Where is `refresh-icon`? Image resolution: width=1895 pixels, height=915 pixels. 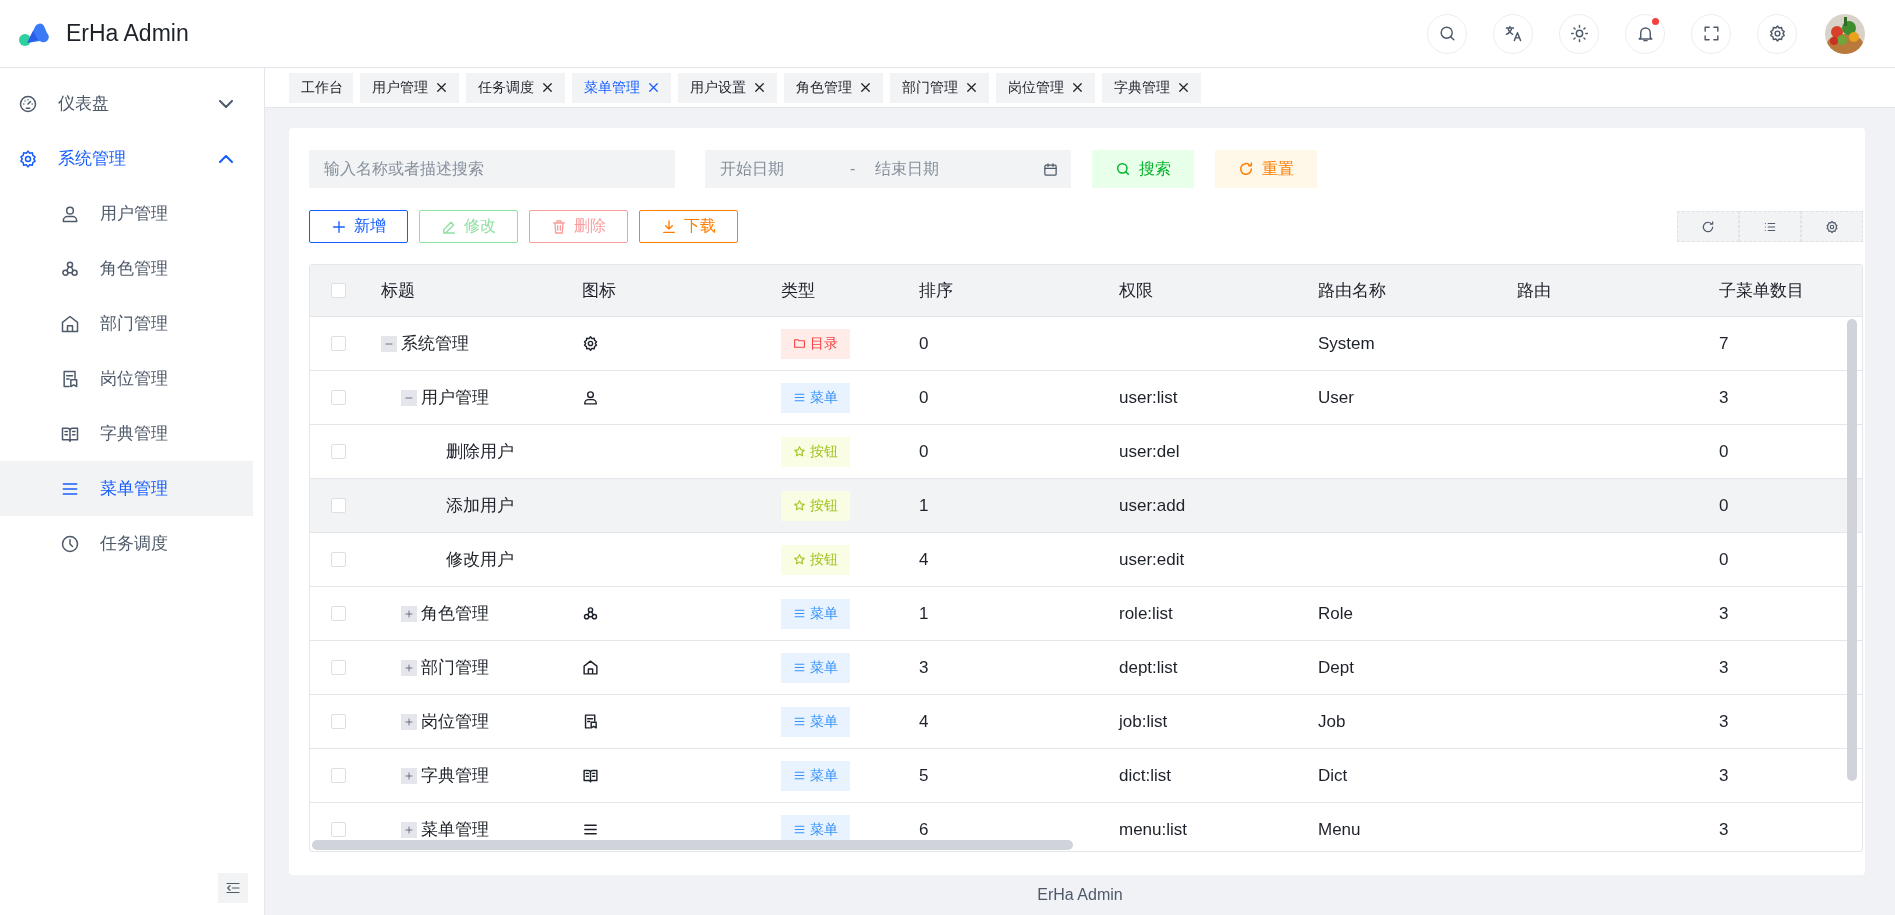
refresh-icon is located at coordinates (1708, 226).